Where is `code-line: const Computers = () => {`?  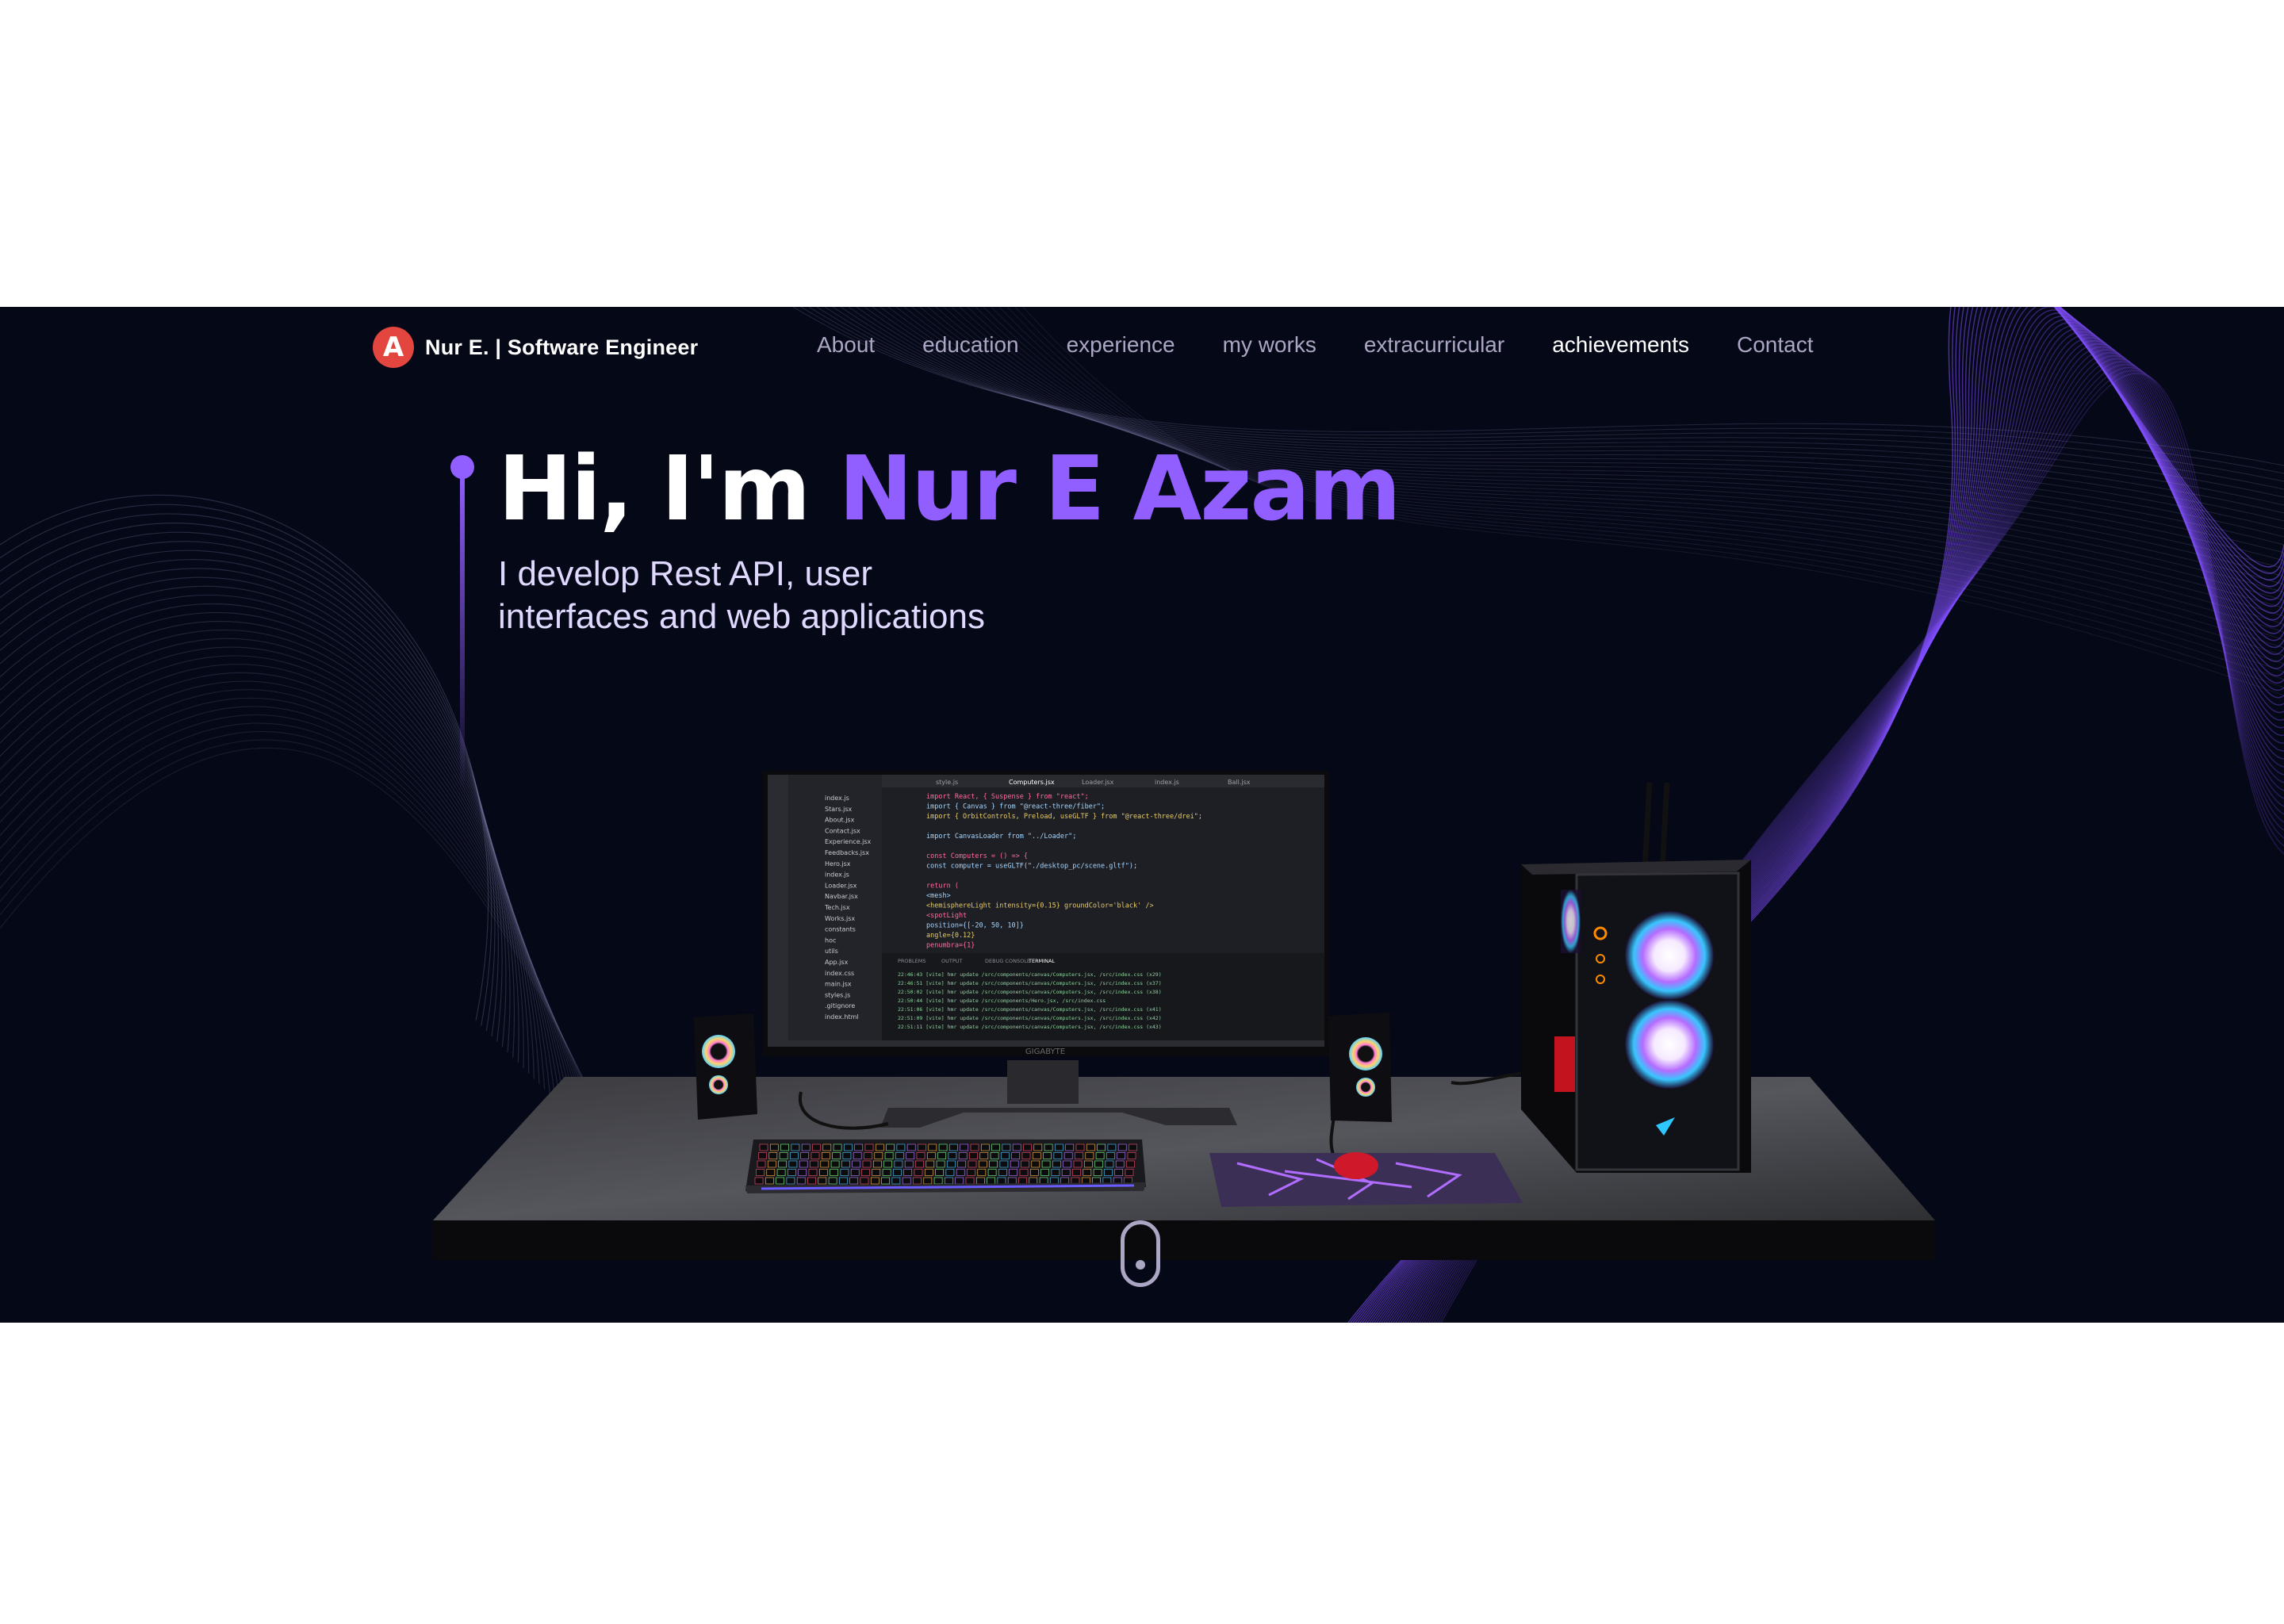 code-line: const Computers = () => { is located at coordinates (977, 856).